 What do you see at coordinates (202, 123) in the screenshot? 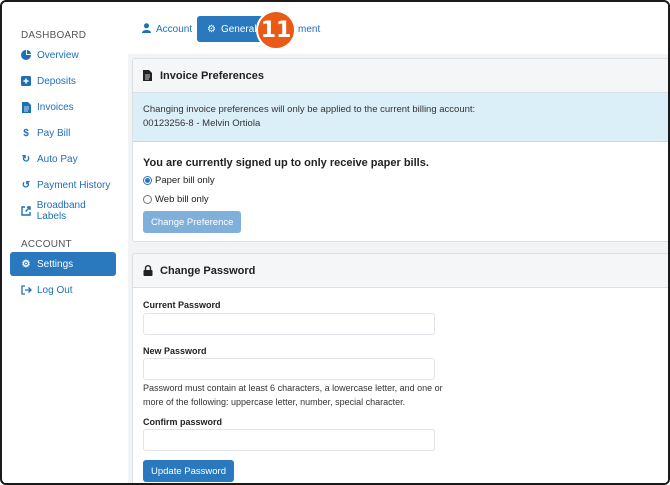
I see `billing-account-number: 00123256-8 - Melvin Ortiola` at bounding box center [202, 123].